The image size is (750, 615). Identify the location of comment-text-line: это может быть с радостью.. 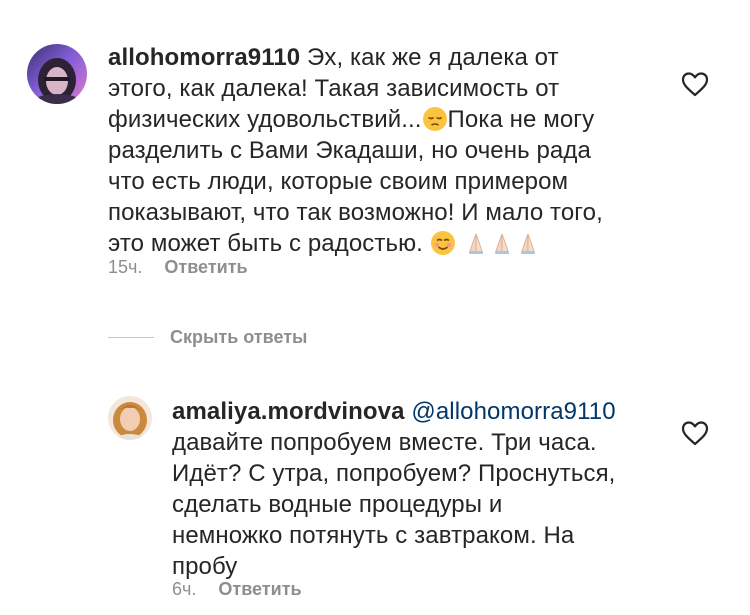
(265, 243).